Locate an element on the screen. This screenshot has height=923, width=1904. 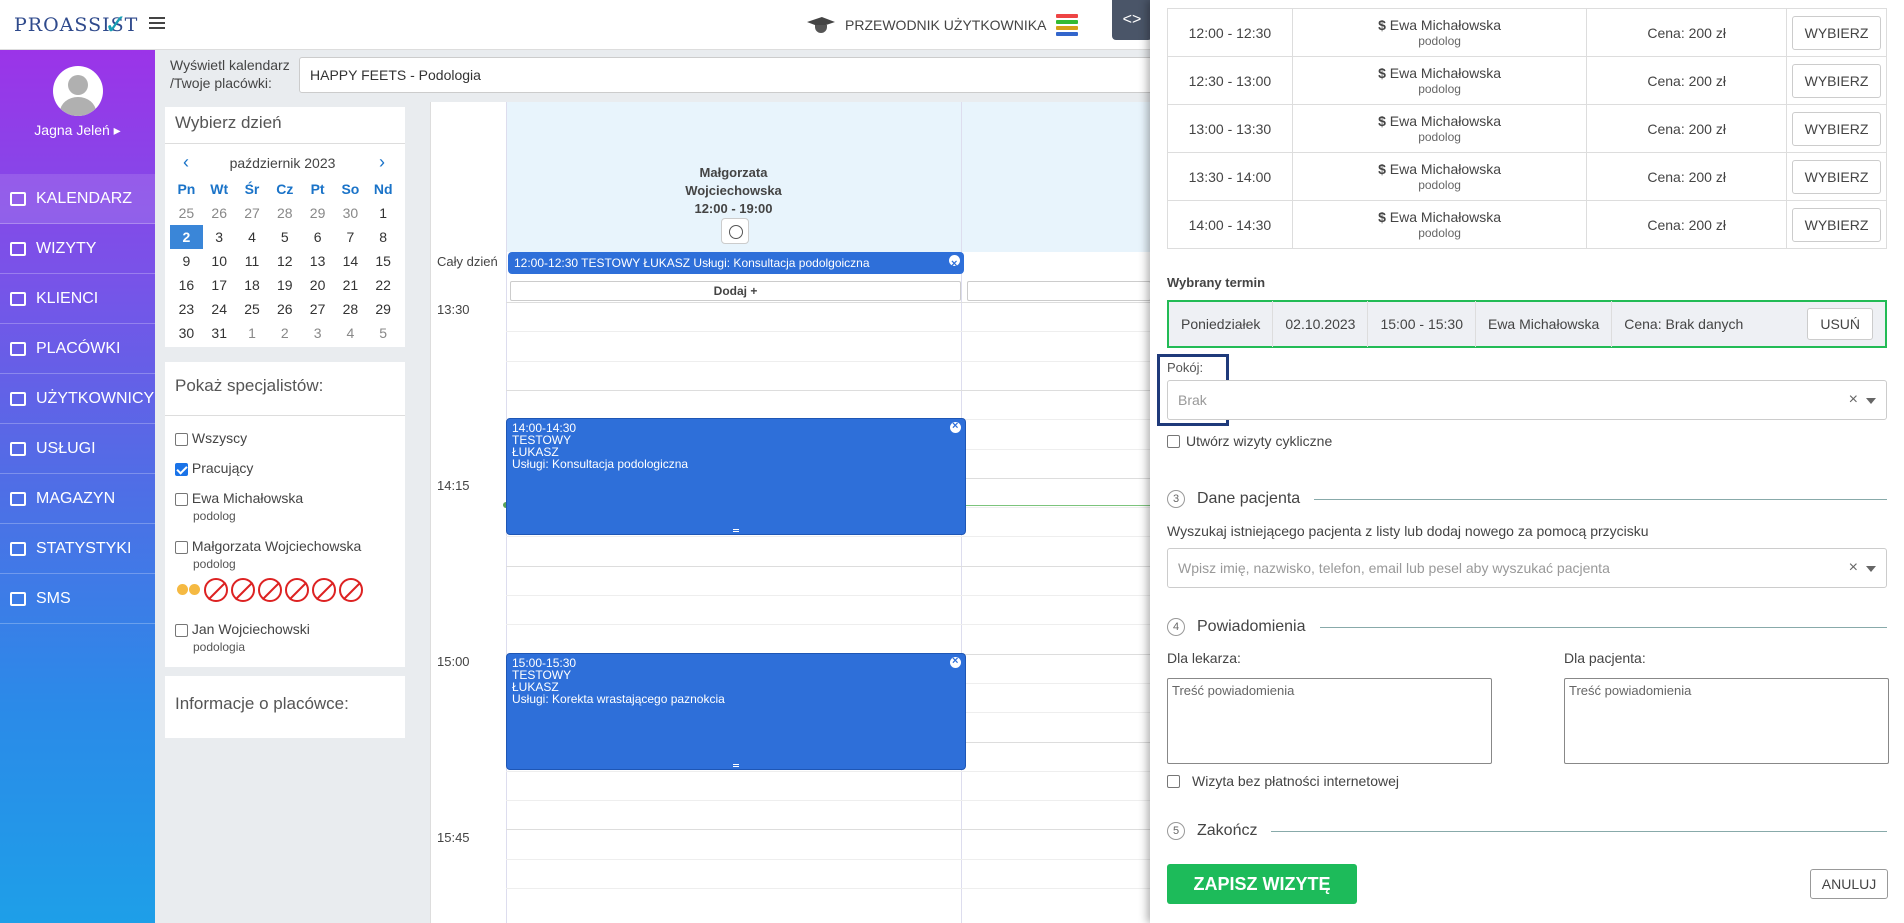
next-month-button: › is located at coordinates (382, 162).